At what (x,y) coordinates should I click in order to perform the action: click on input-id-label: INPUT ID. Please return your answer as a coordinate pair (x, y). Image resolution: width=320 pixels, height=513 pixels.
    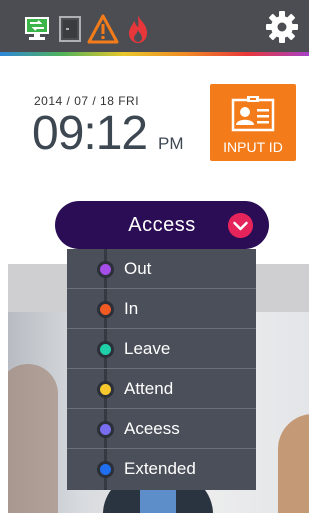
    Looking at the image, I should click on (253, 147).